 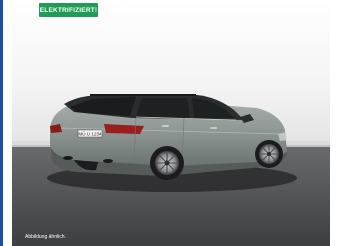 What do you see at coordinates (1, 123) in the screenshot?
I see `page-edge-accent` at bounding box center [1, 123].